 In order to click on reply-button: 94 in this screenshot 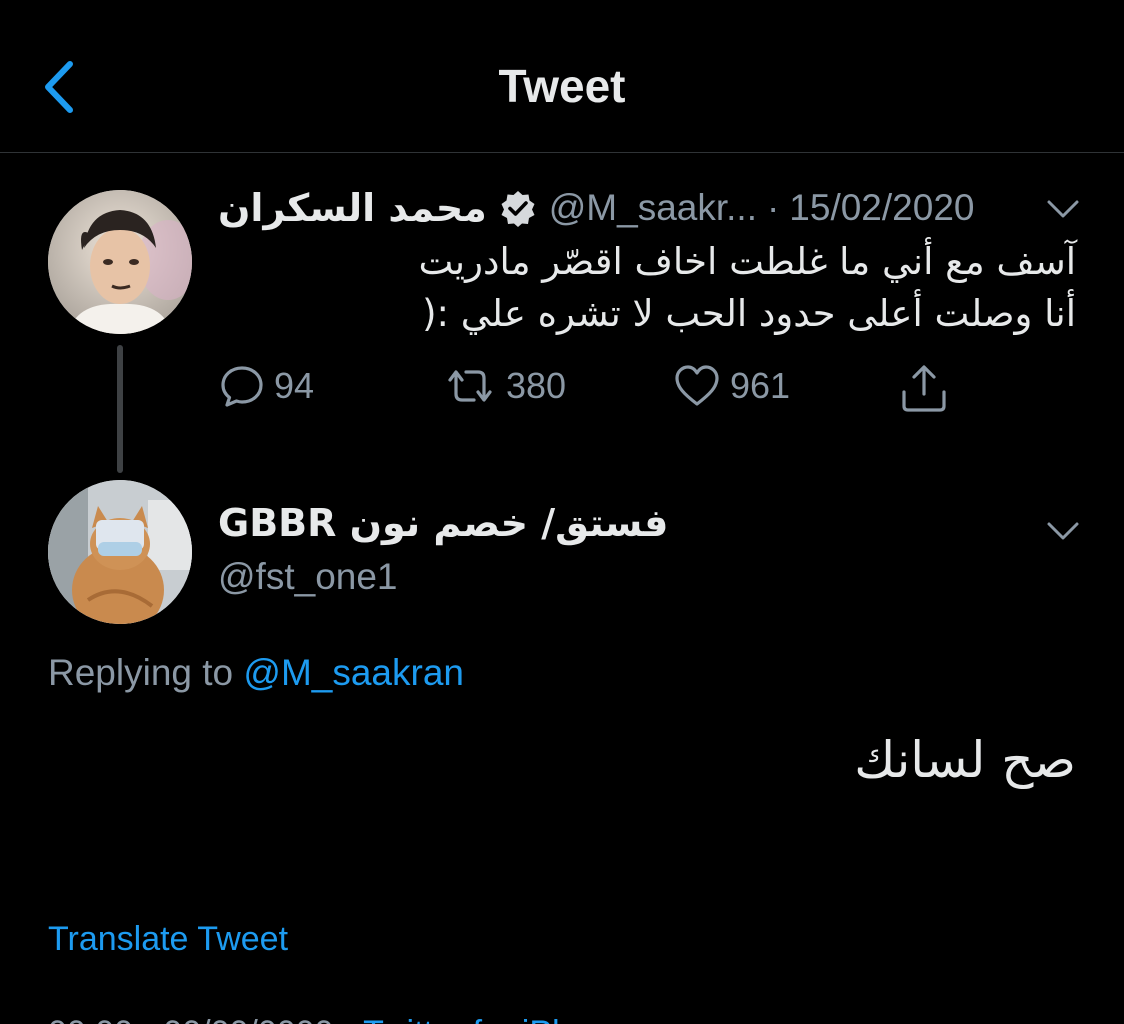, I will do `click(266, 386)`.